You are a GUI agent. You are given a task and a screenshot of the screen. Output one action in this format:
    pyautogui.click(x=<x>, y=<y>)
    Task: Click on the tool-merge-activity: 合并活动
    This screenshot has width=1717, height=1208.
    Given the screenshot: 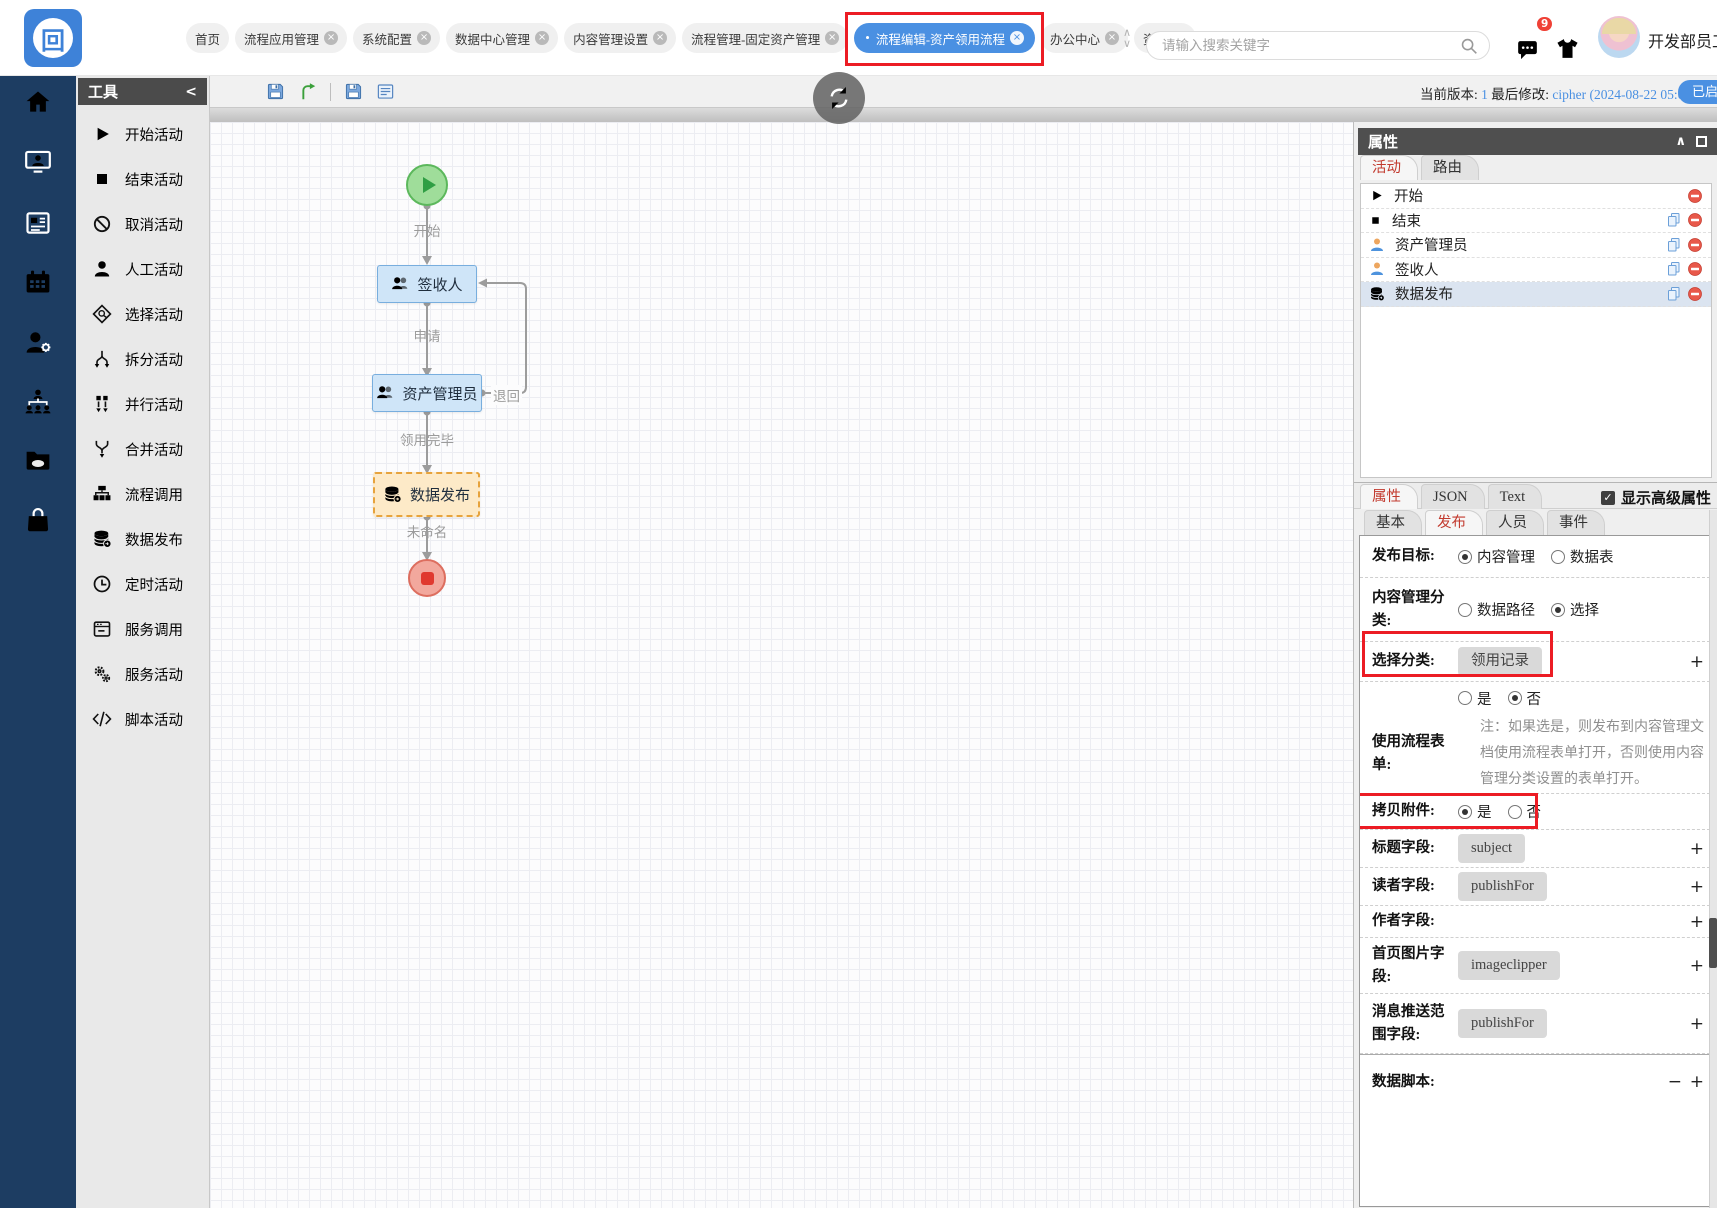 What is the action you would take?
    pyautogui.click(x=143, y=449)
    